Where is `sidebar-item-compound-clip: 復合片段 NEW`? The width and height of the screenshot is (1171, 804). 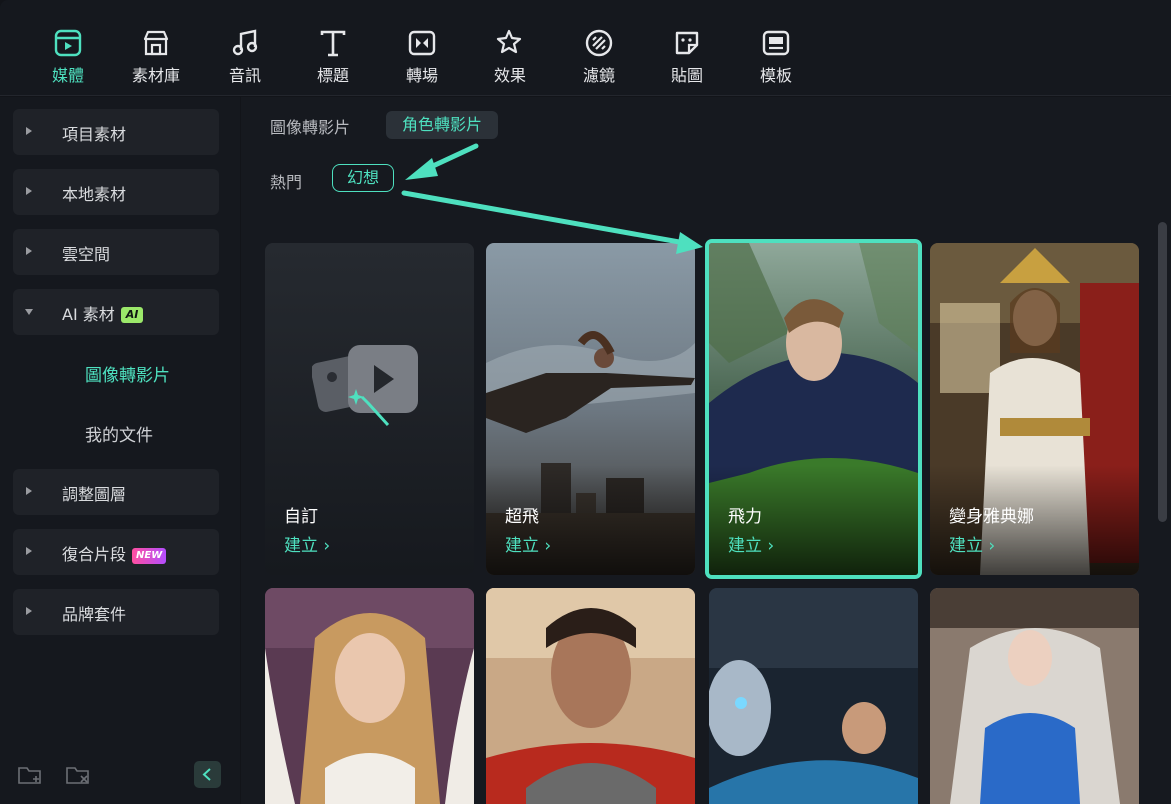 sidebar-item-compound-clip: 復合片段 NEW is located at coordinates (116, 552).